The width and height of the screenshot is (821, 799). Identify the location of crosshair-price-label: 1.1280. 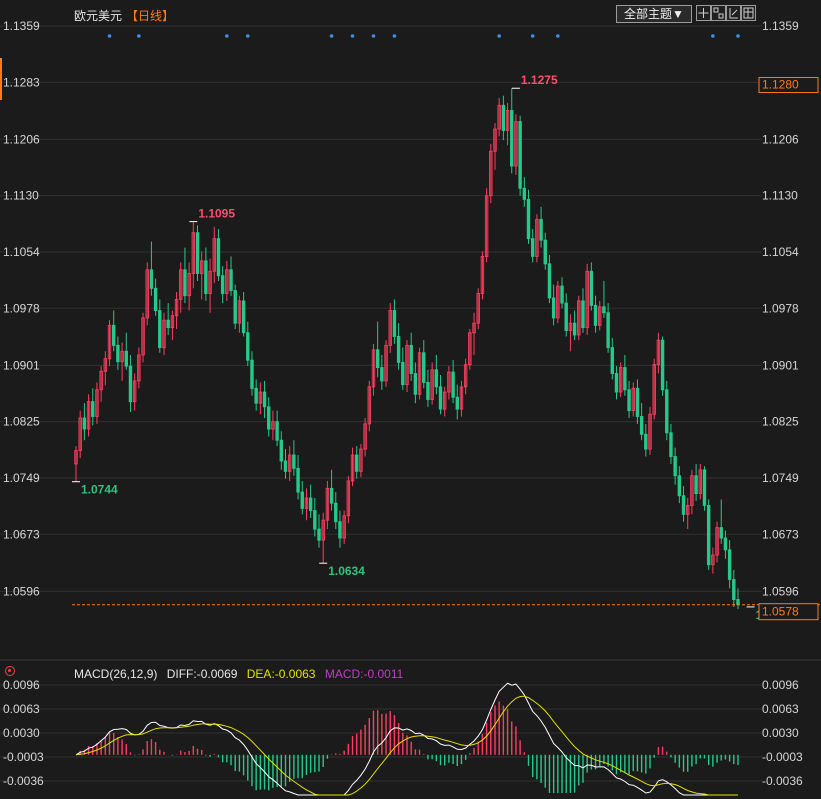
(780, 85).